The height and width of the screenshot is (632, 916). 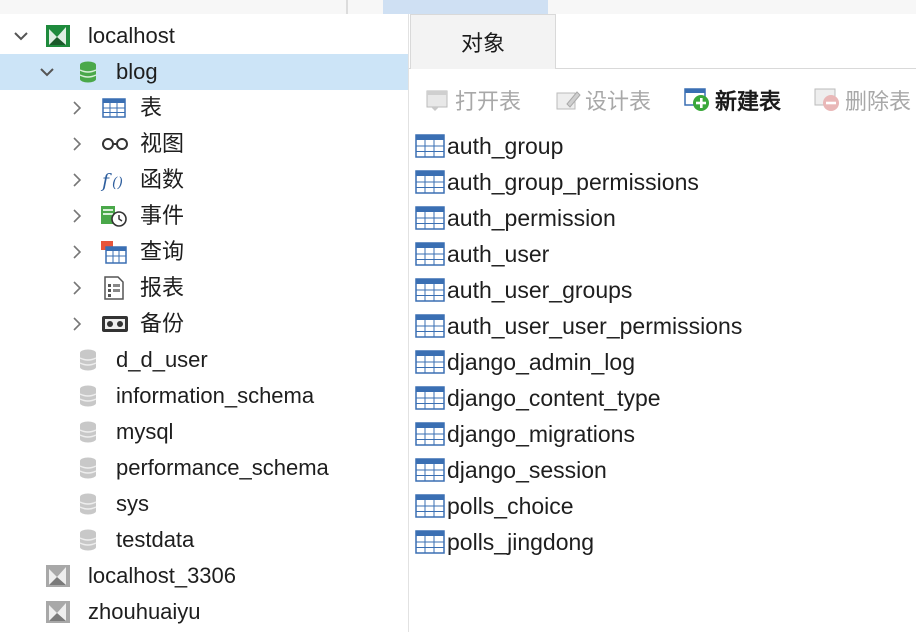 I want to click on table-name: django_migrations, so click(x=541, y=433).